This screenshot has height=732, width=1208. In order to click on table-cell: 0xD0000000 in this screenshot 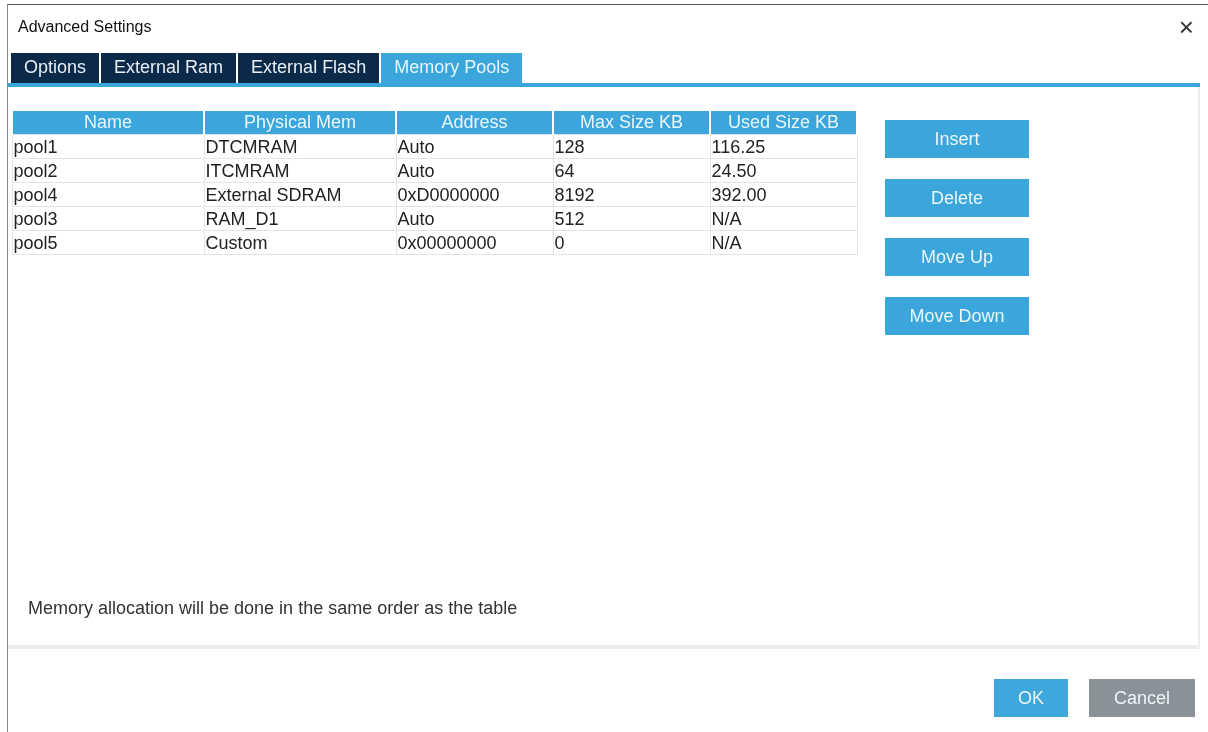, I will do `click(474, 194)`.